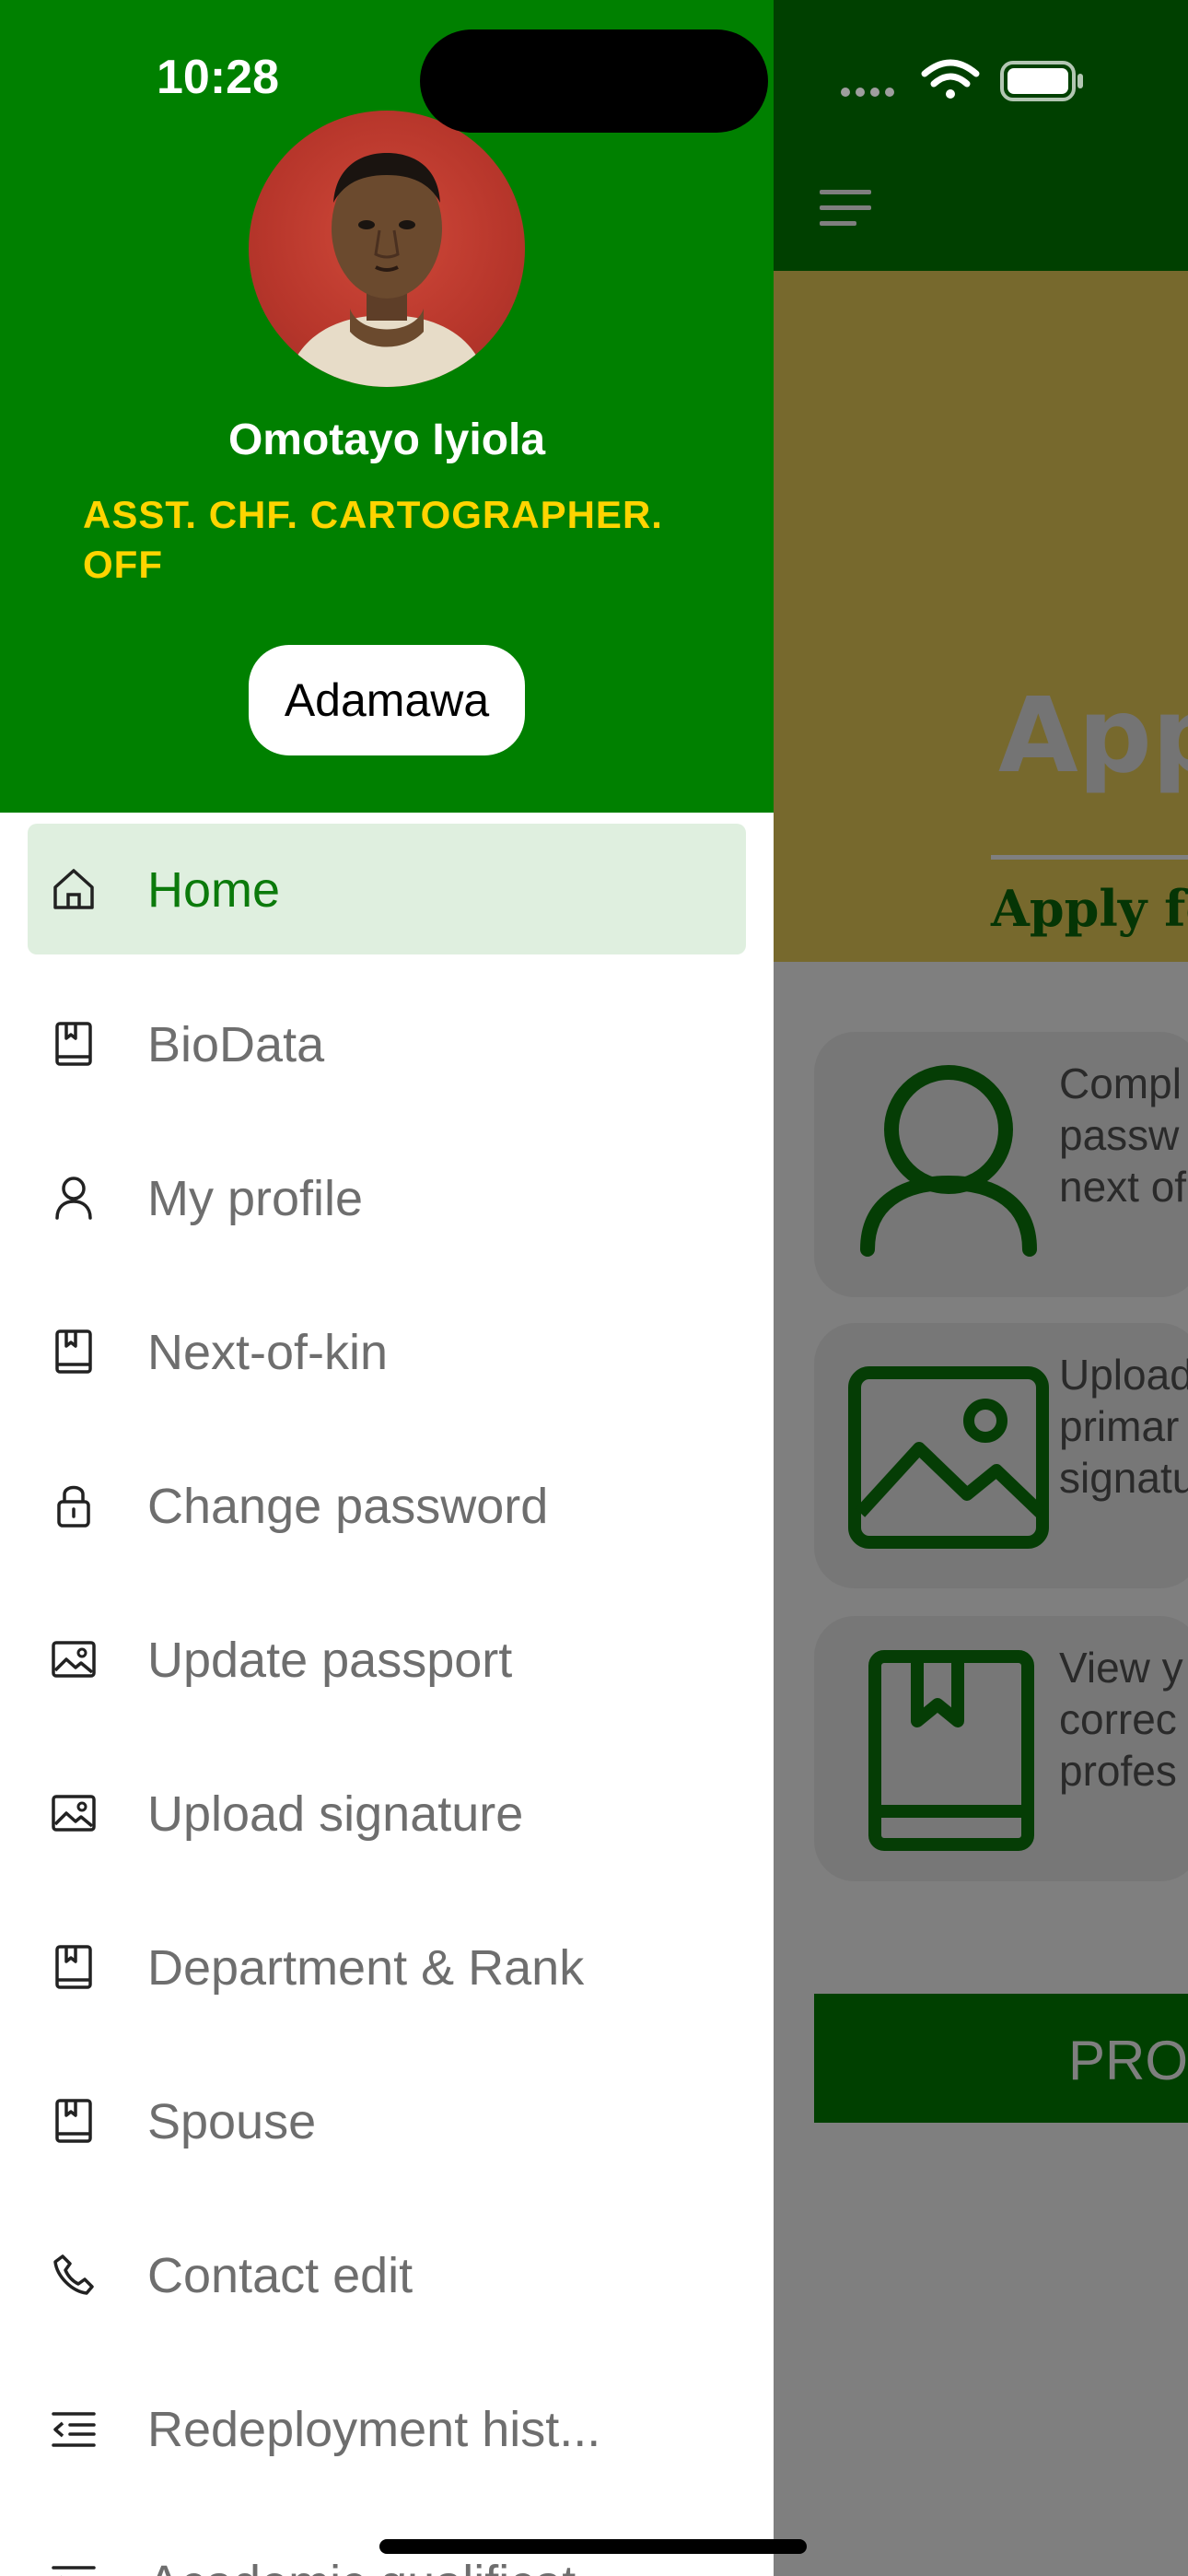  What do you see at coordinates (951, 79) in the screenshot?
I see `wifi-icon` at bounding box center [951, 79].